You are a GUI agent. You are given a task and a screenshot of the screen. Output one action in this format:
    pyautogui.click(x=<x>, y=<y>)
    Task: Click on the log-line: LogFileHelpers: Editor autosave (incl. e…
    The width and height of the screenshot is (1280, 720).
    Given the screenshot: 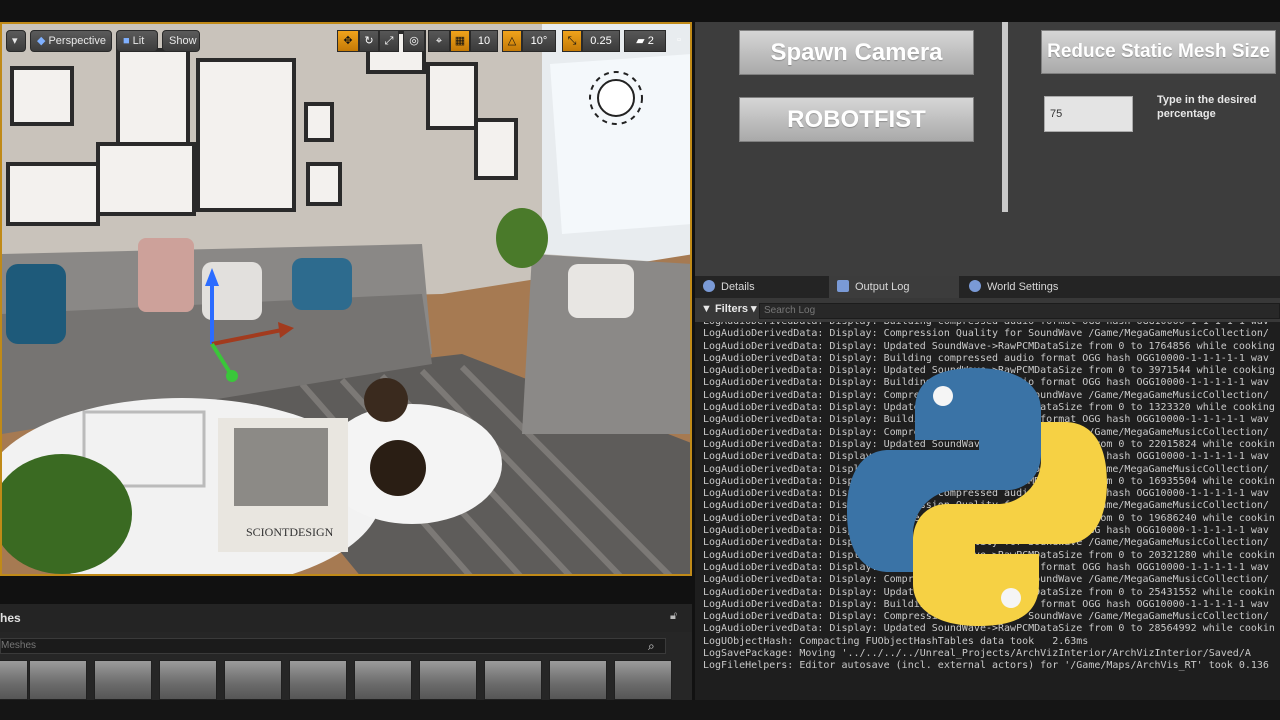 What is the action you would take?
    pyautogui.click(x=986, y=666)
    